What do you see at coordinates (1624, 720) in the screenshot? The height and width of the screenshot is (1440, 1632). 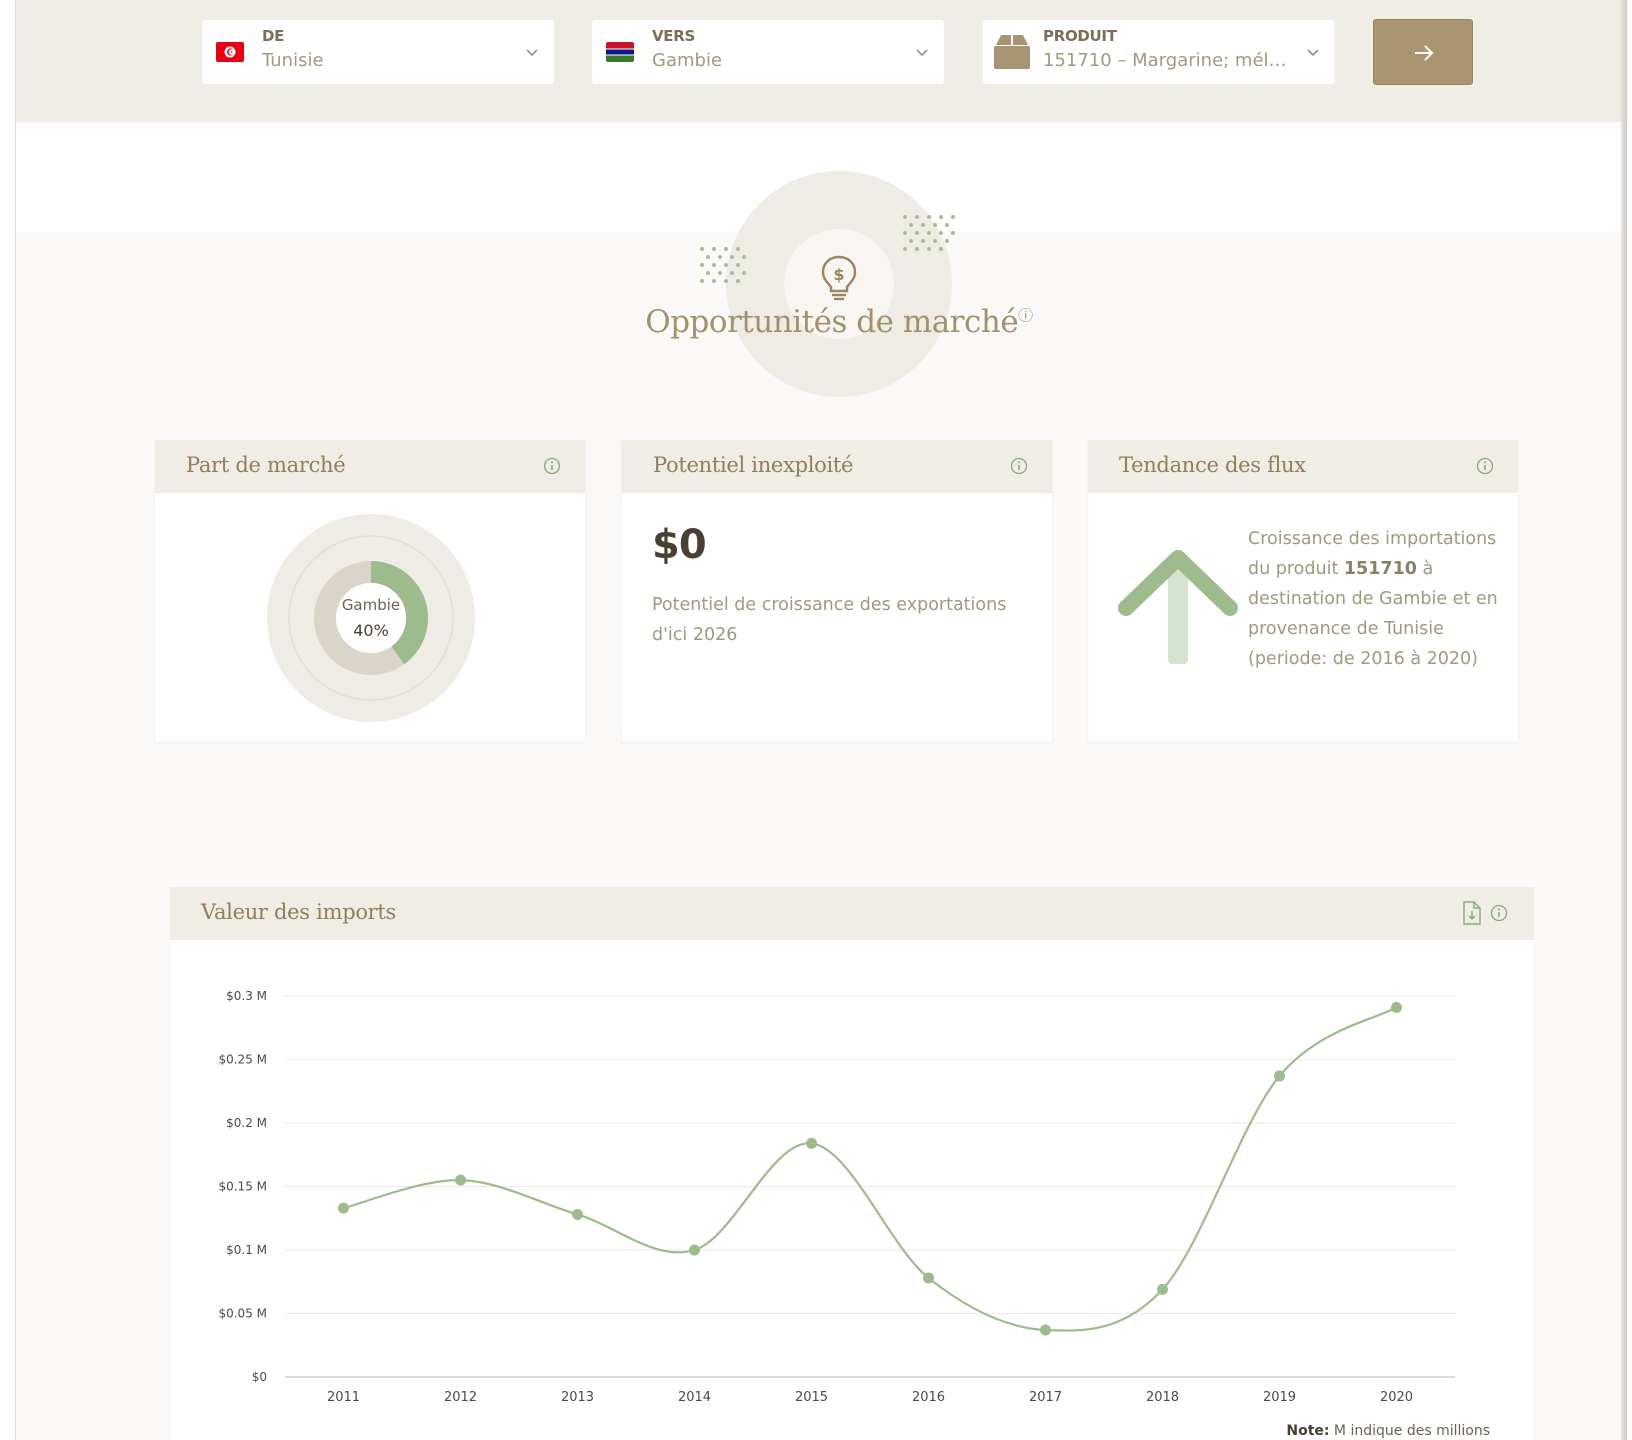 I see `window-edge` at bounding box center [1624, 720].